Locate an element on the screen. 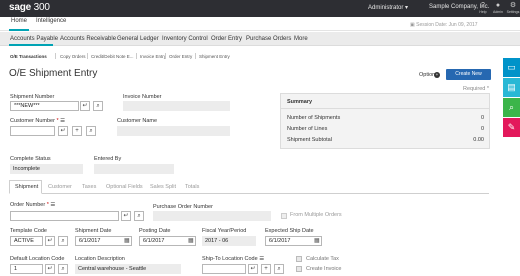  breadcrumb-shipment-entry: Shipment Entry is located at coordinates (214, 56).